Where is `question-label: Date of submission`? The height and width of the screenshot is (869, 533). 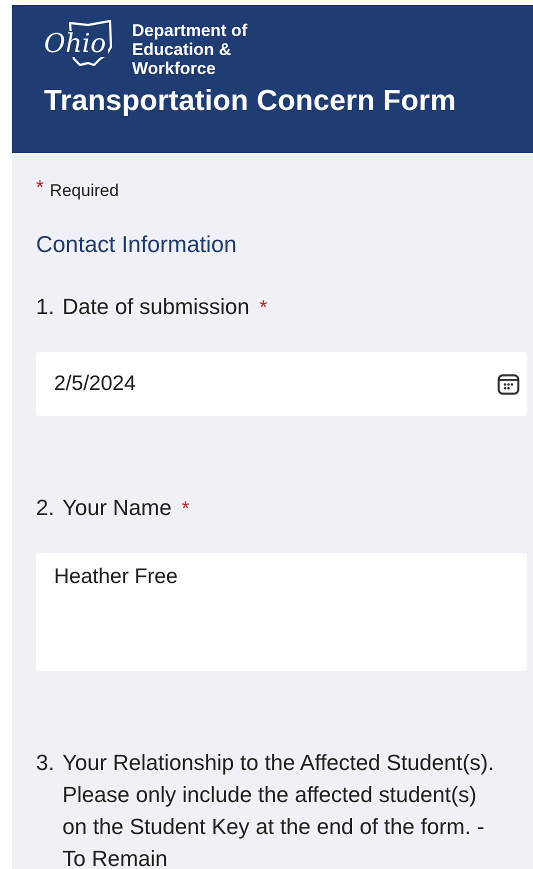 question-label: Date of submission is located at coordinates (156, 307).